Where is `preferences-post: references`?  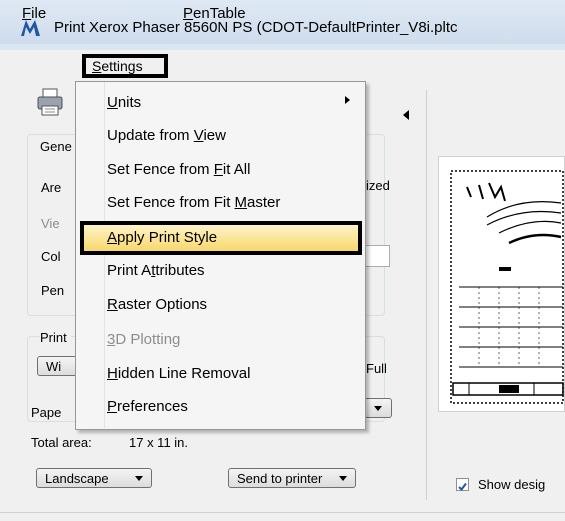
preferences-post: references is located at coordinates (152, 406).